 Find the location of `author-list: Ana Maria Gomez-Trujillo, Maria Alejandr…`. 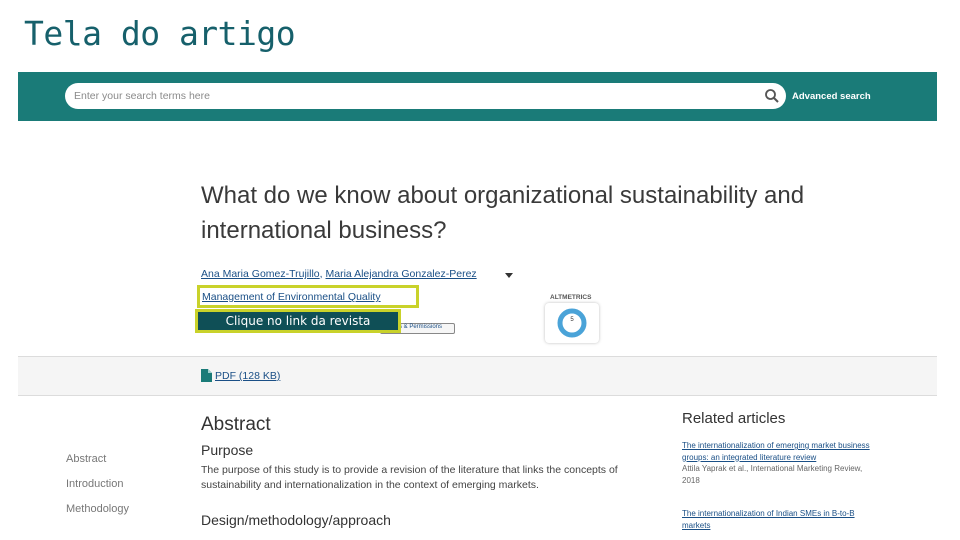

author-list: Ana Maria Gomez-Trujillo, Maria Alejandr… is located at coordinates (339, 274).